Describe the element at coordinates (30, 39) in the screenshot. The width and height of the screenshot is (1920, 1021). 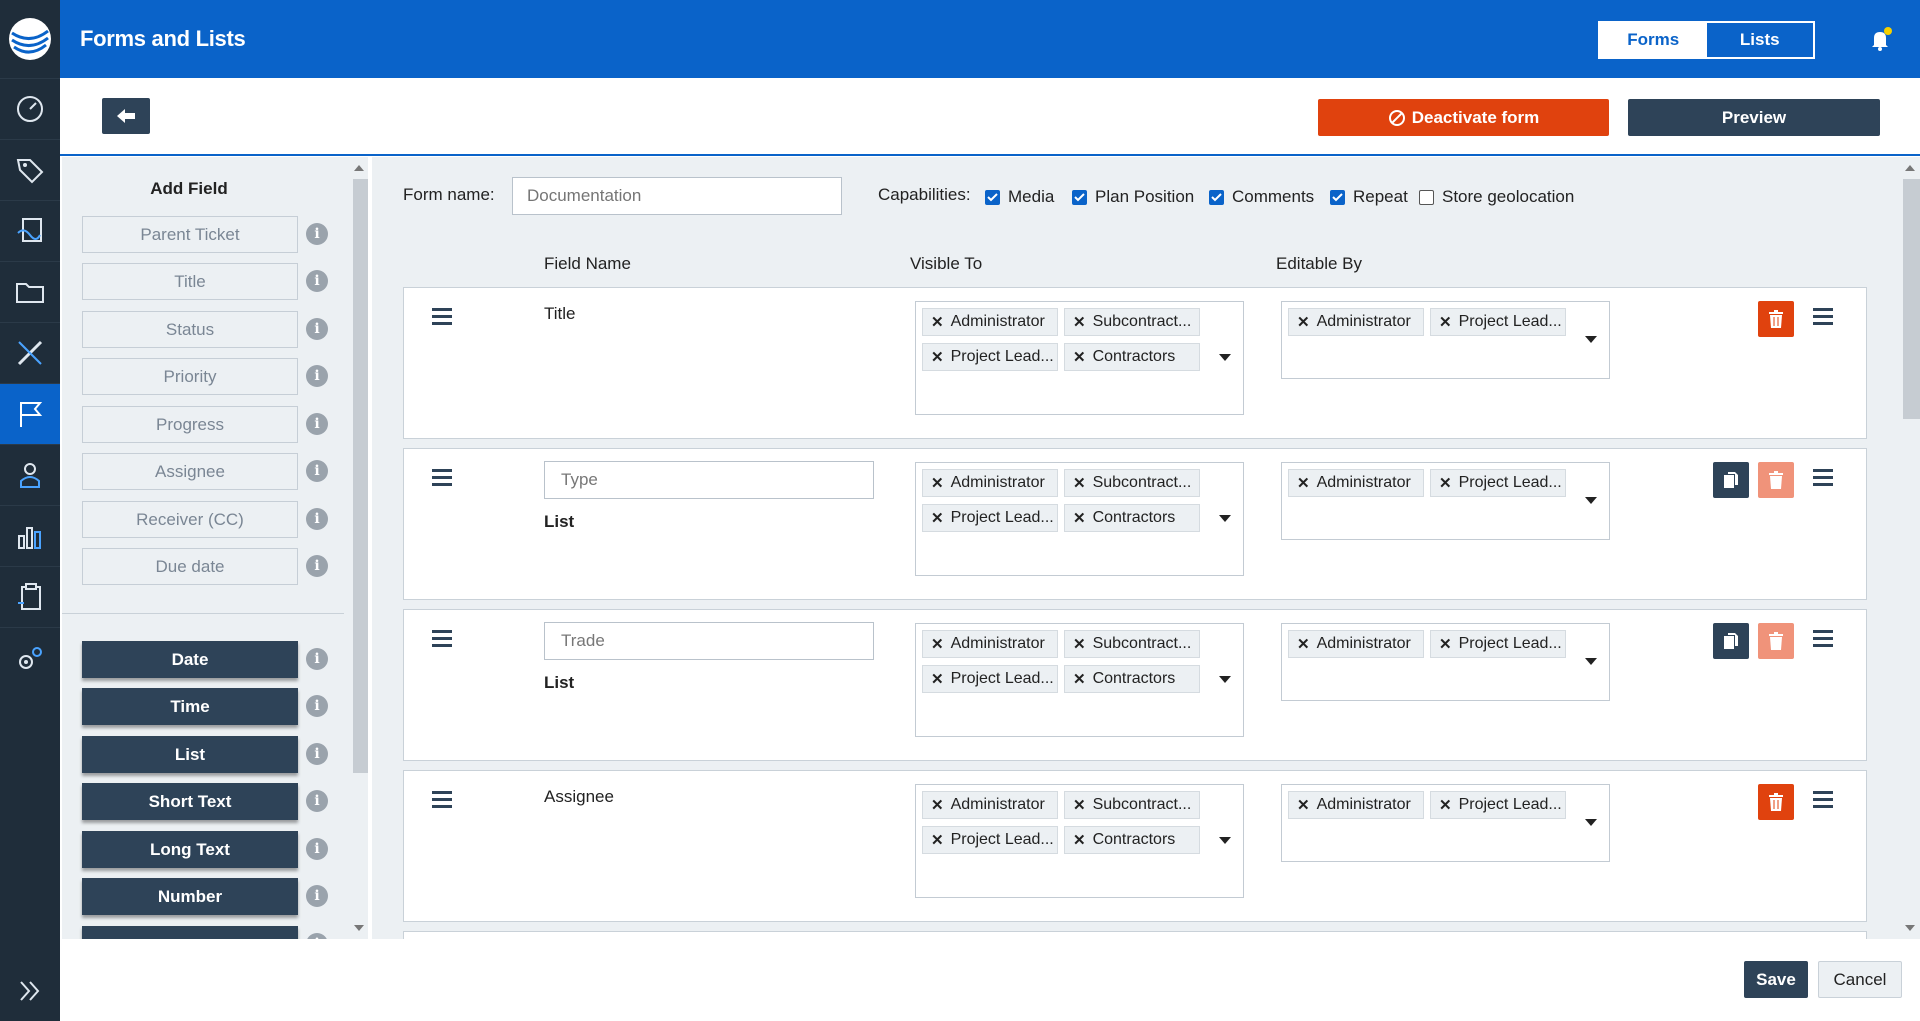
I see `app-logo` at that location.